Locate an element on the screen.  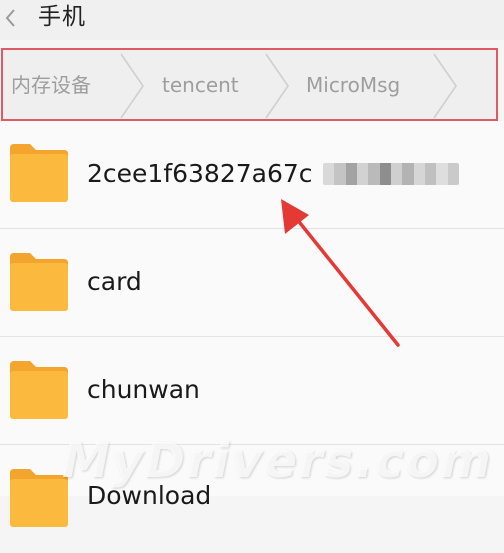
page-title: 手机 is located at coordinates (62, 17).